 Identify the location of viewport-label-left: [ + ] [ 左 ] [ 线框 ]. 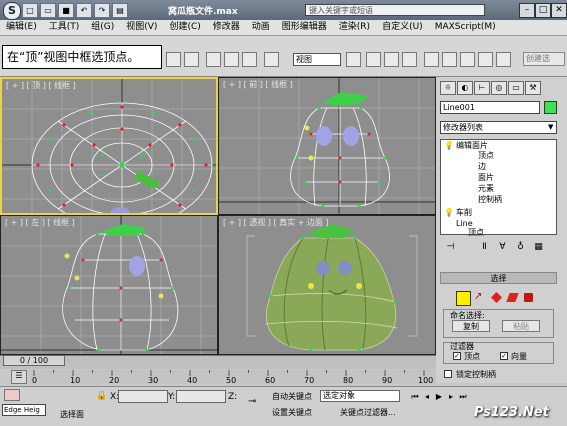
(40, 222).